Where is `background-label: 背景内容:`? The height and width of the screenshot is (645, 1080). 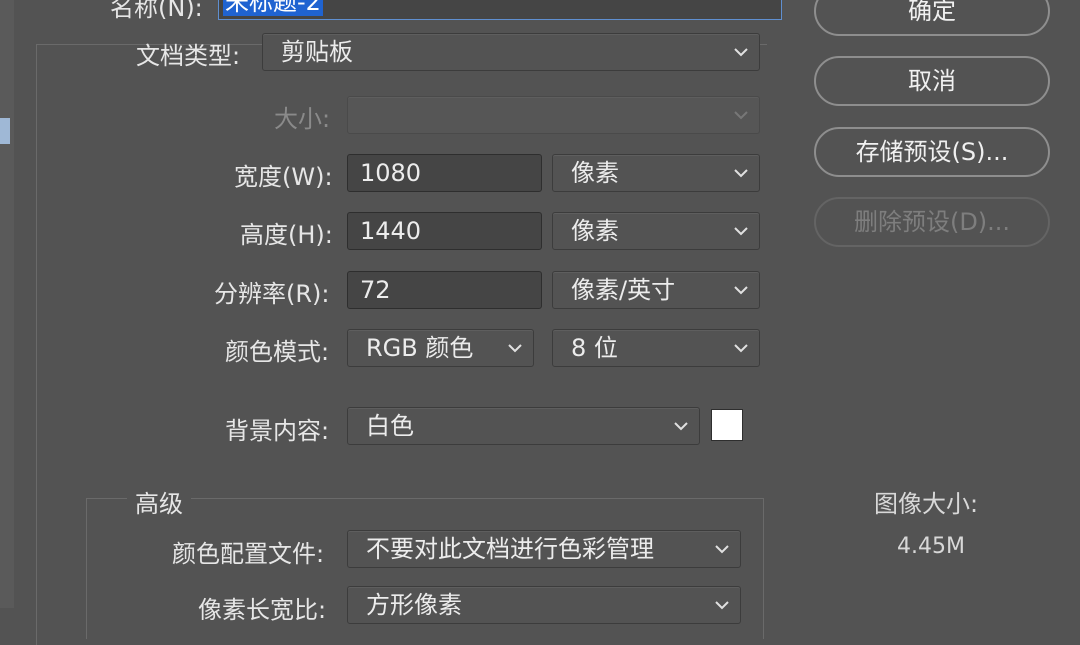
background-label: 背景内容: is located at coordinates (277, 431).